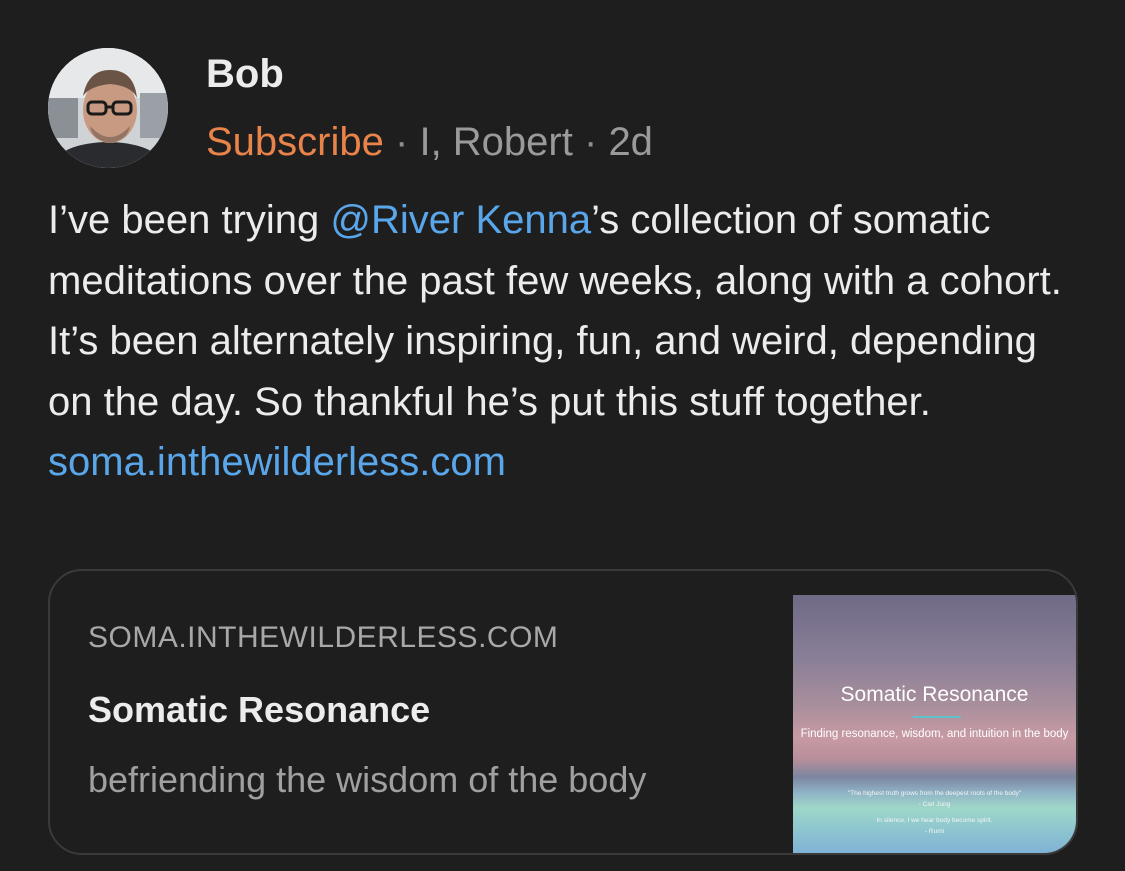 This screenshot has height=871, width=1125. I want to click on card-description: befriending the wisdom of the body, so click(367, 779).